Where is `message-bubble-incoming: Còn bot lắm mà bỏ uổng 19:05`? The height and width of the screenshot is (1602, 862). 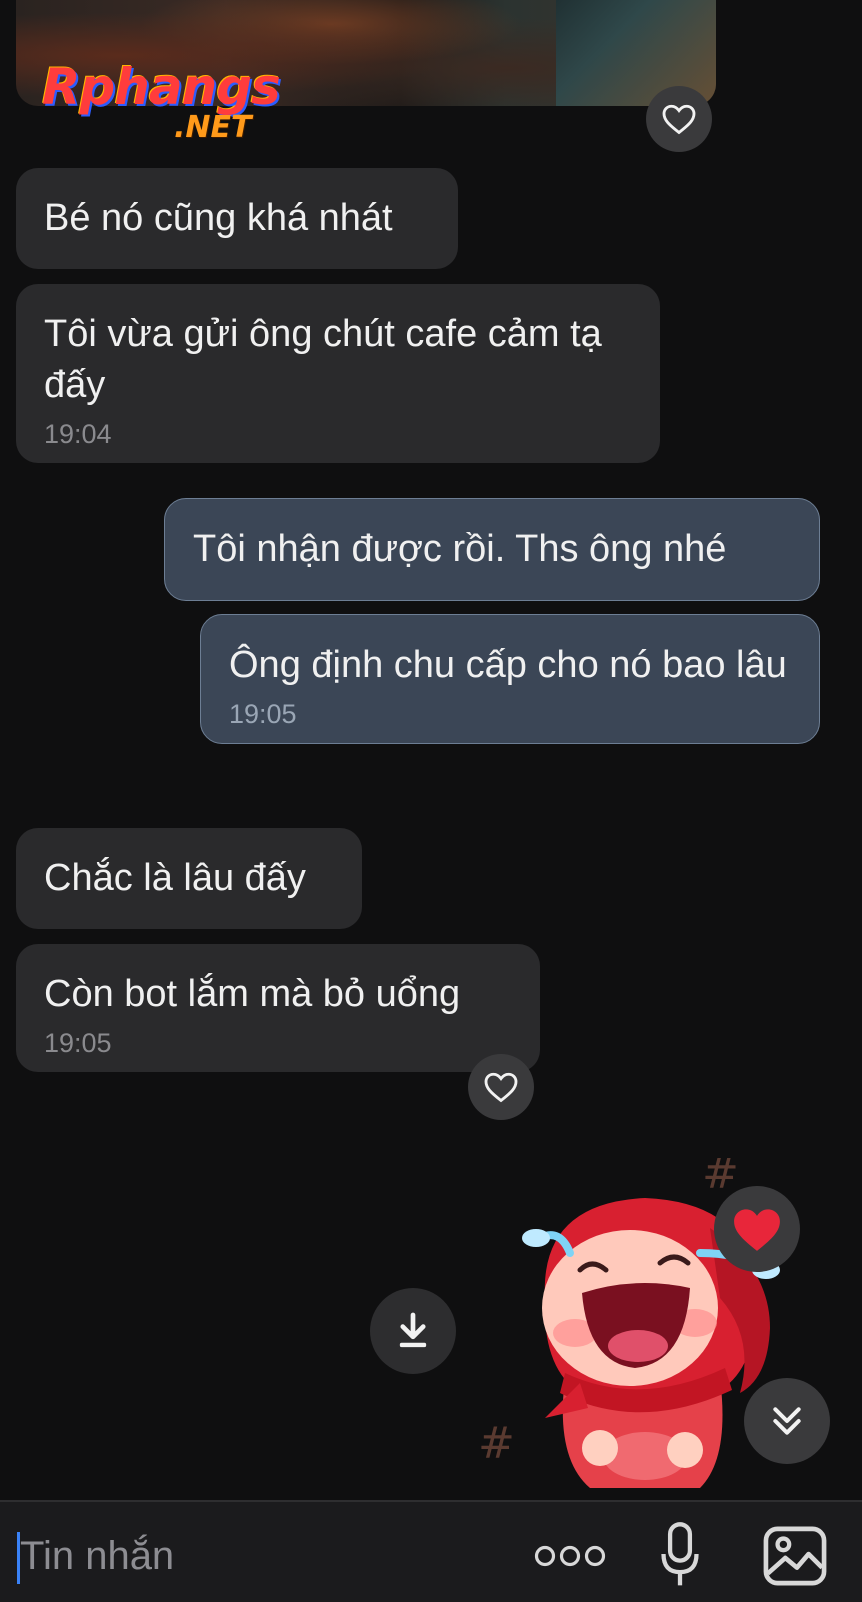 message-bubble-incoming: Còn bot lắm mà bỏ uổng 19:05 is located at coordinates (278, 1008).